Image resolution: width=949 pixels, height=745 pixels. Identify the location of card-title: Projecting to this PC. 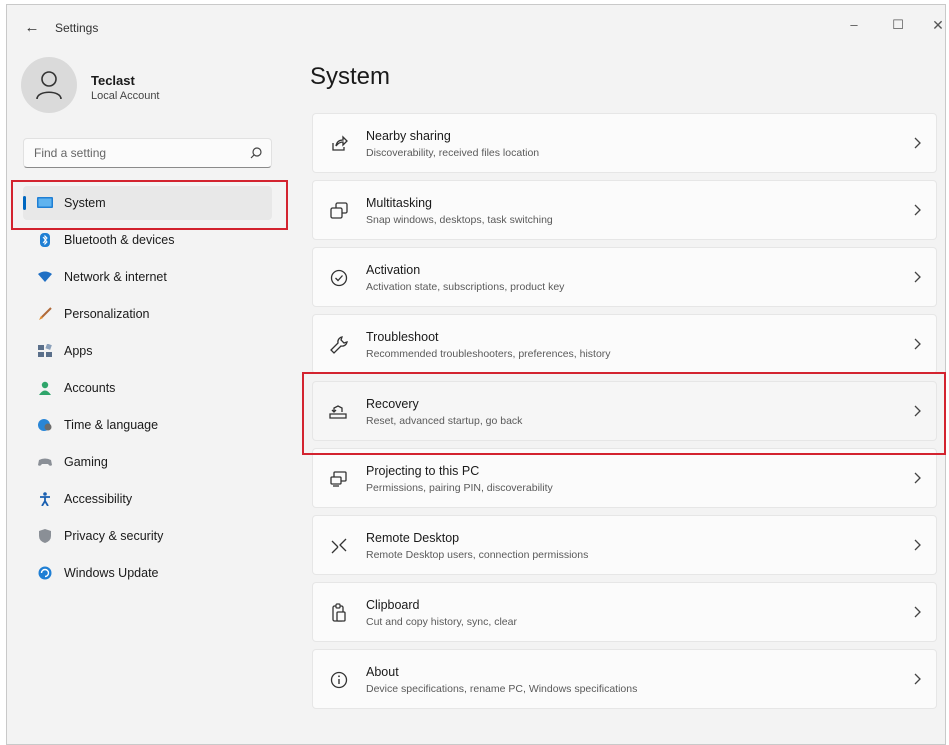
(423, 471).